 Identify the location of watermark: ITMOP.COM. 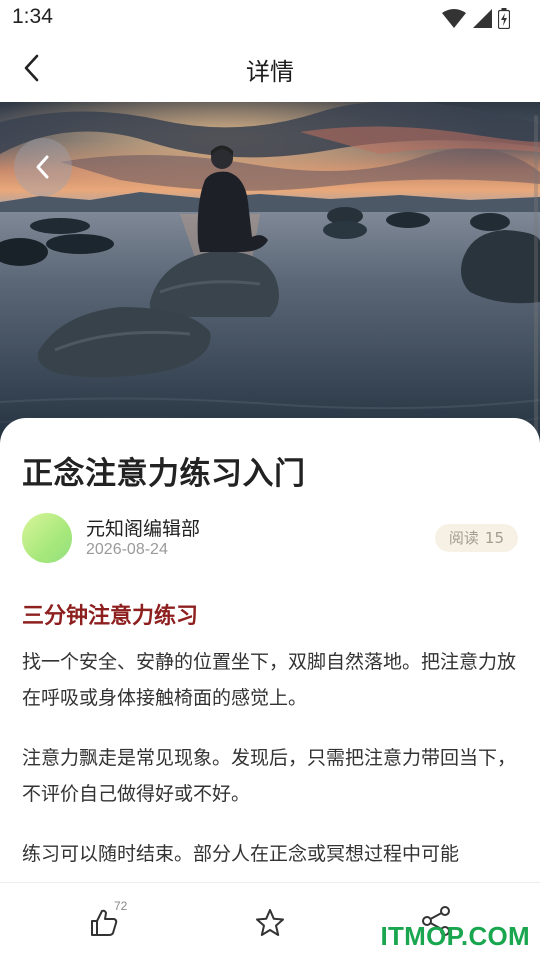
(455, 936).